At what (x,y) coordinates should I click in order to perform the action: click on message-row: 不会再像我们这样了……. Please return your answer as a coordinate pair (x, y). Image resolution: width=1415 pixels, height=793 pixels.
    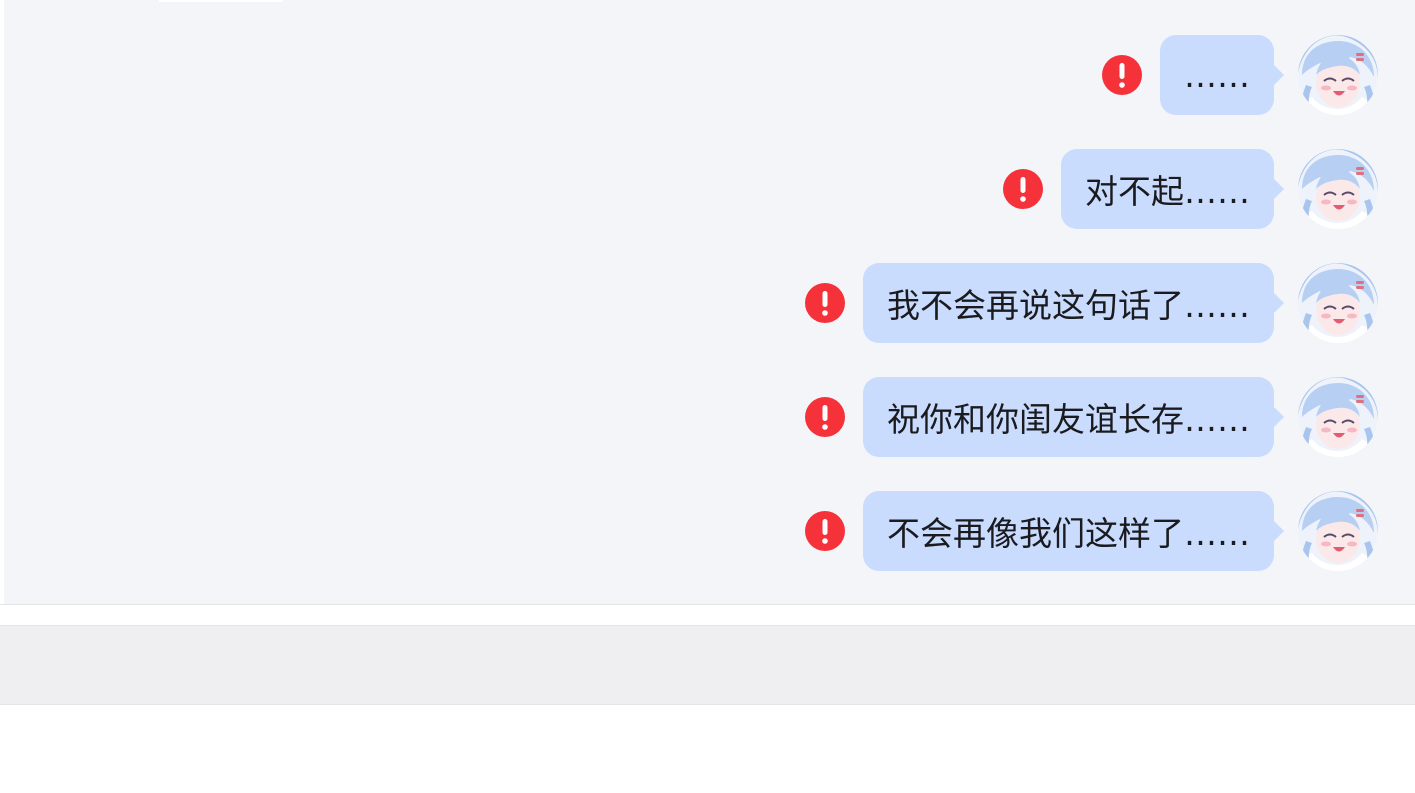
    Looking at the image, I should click on (1091, 531).